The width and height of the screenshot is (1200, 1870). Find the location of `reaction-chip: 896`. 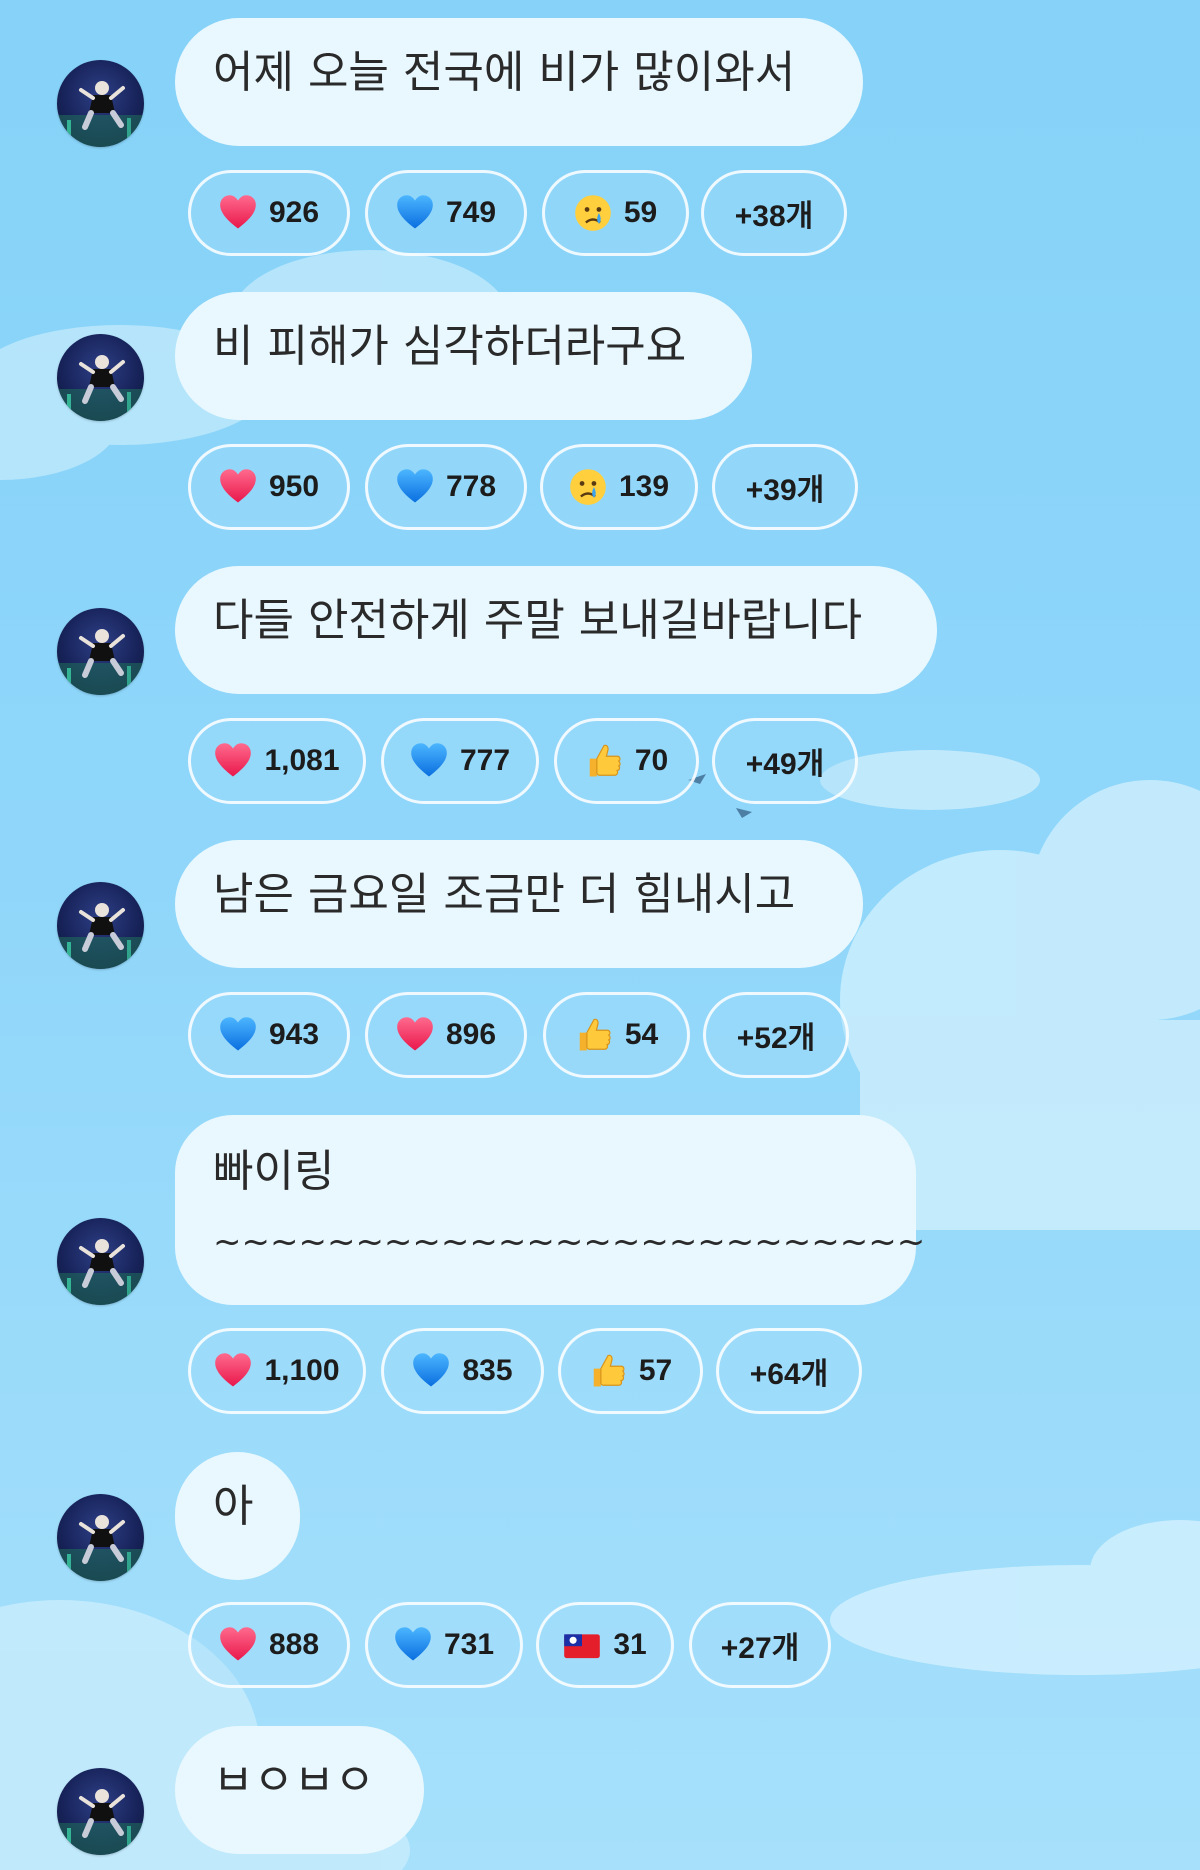

reaction-chip: 896 is located at coordinates (446, 1035).